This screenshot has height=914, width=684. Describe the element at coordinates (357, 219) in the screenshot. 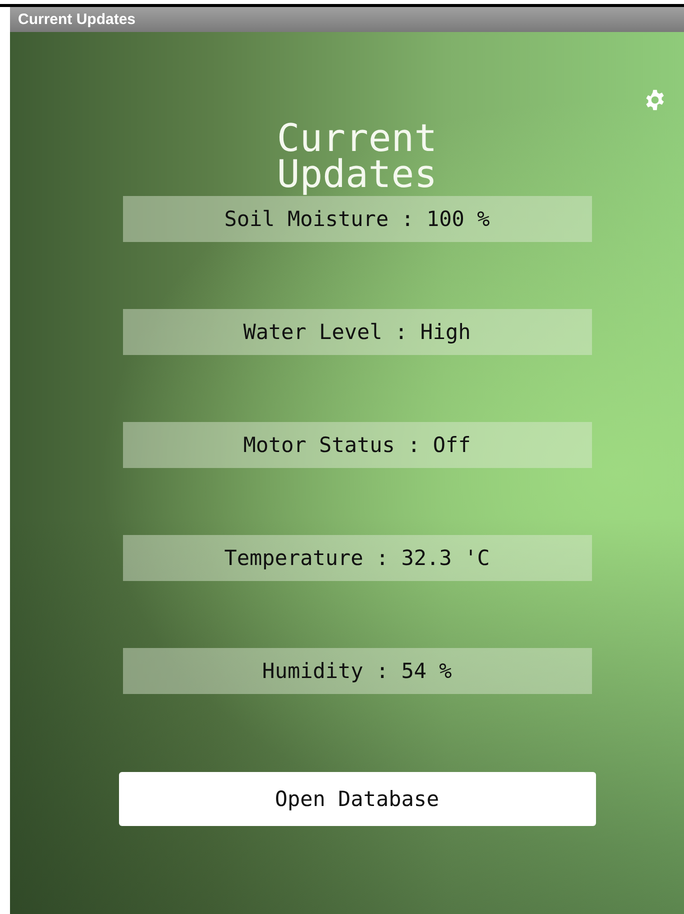

I see `reading-label: Soil Moisture : 100 %` at that location.